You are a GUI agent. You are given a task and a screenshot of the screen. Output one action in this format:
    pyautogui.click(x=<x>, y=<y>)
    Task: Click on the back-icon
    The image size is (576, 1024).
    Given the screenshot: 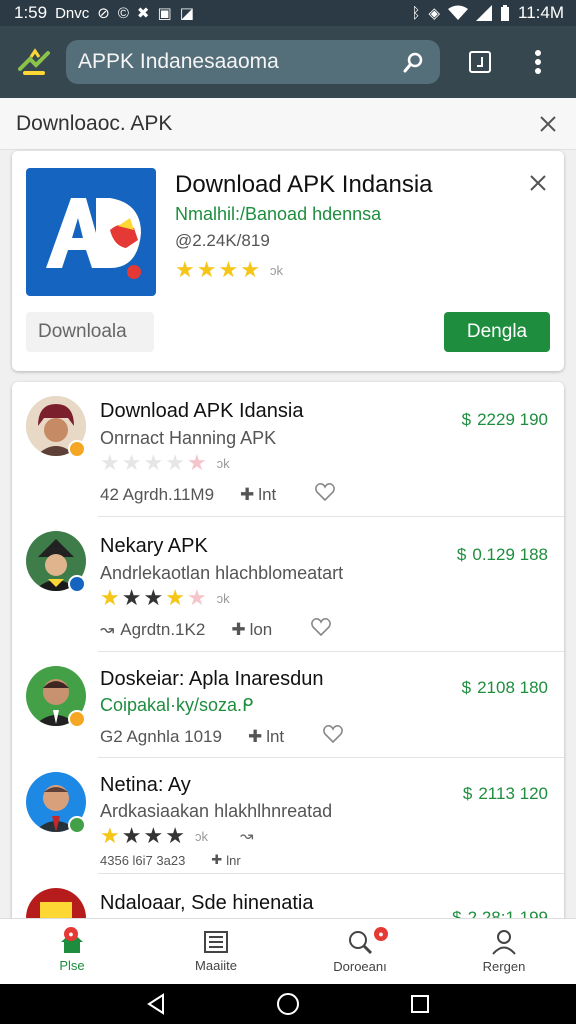 What is the action you would take?
    pyautogui.click(x=156, y=1004)
    